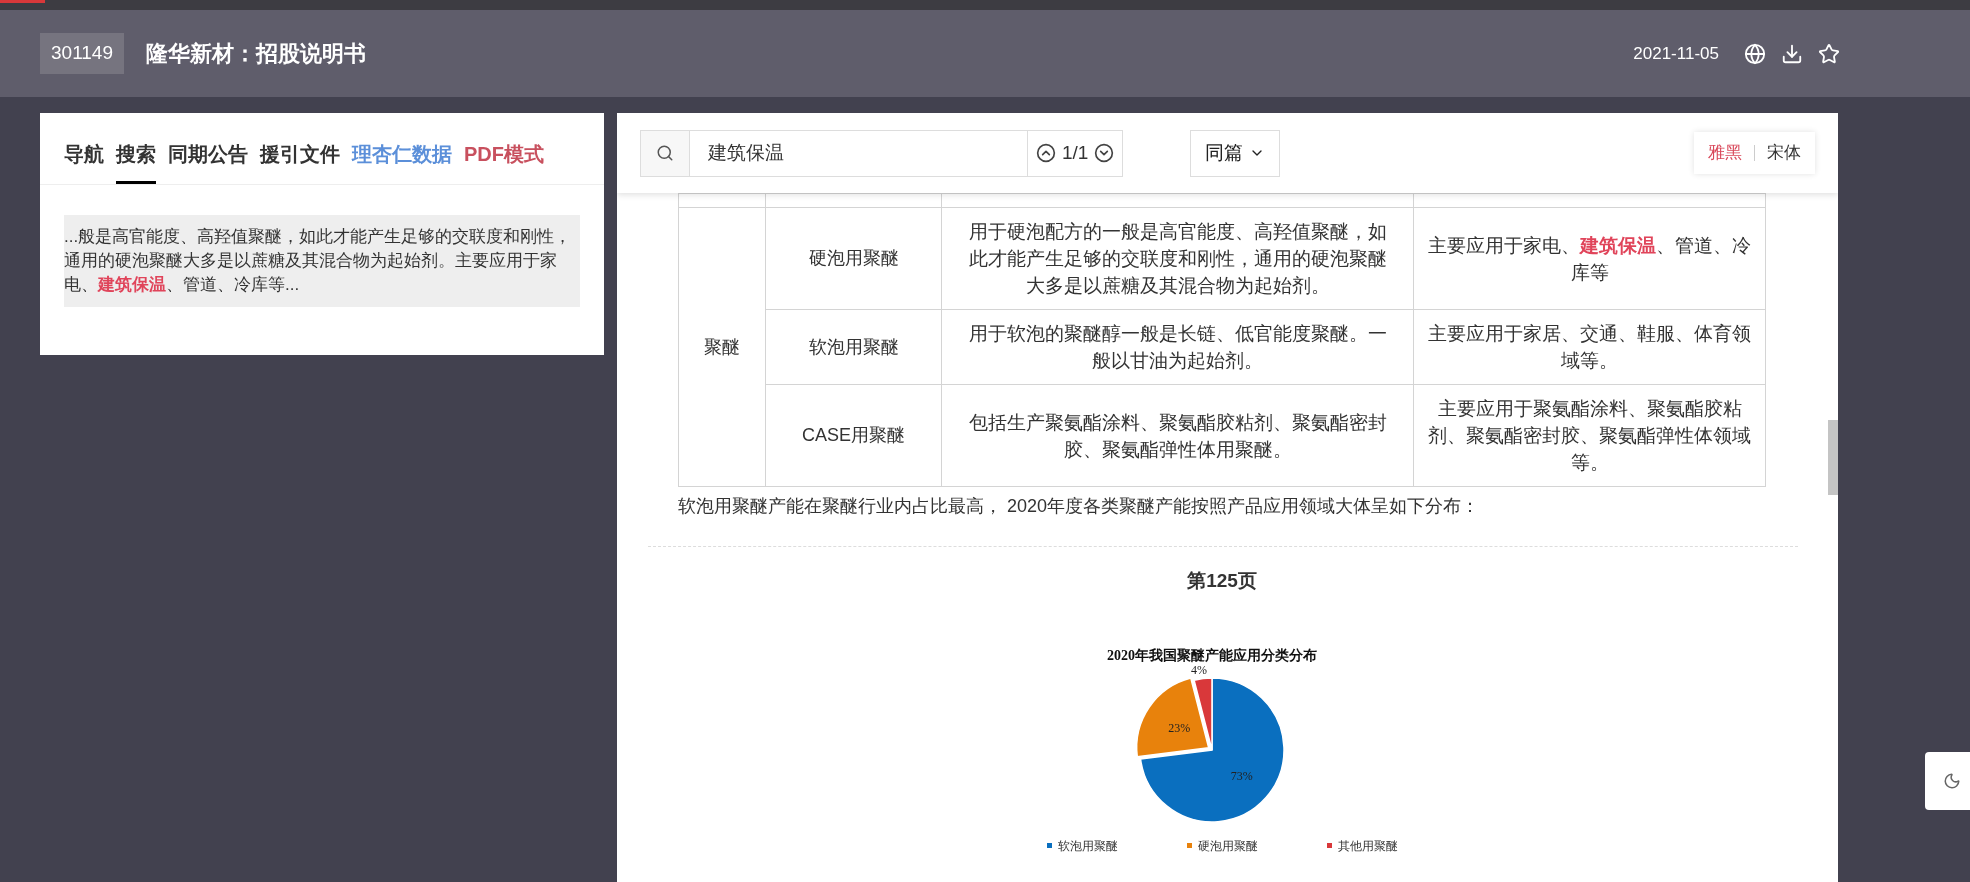  I want to click on match-counter: 1/1, so click(1075, 152).